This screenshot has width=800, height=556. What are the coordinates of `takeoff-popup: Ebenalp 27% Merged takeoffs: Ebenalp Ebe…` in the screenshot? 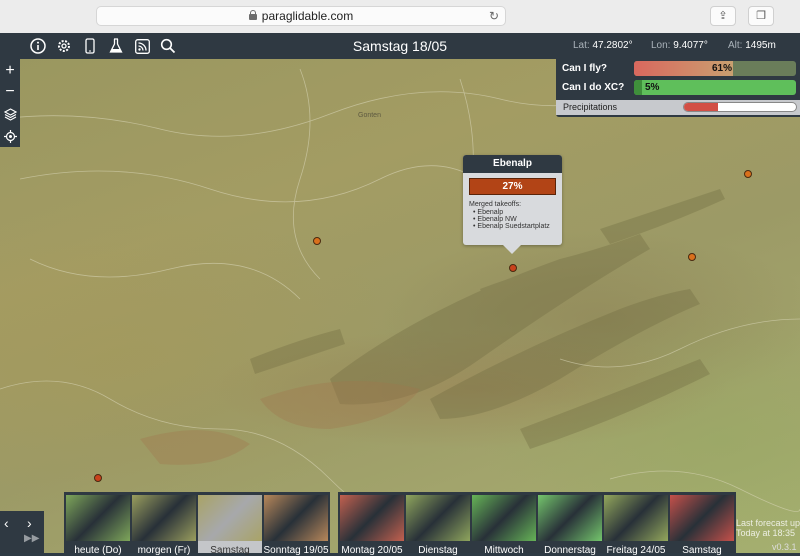 It's located at (512, 204).